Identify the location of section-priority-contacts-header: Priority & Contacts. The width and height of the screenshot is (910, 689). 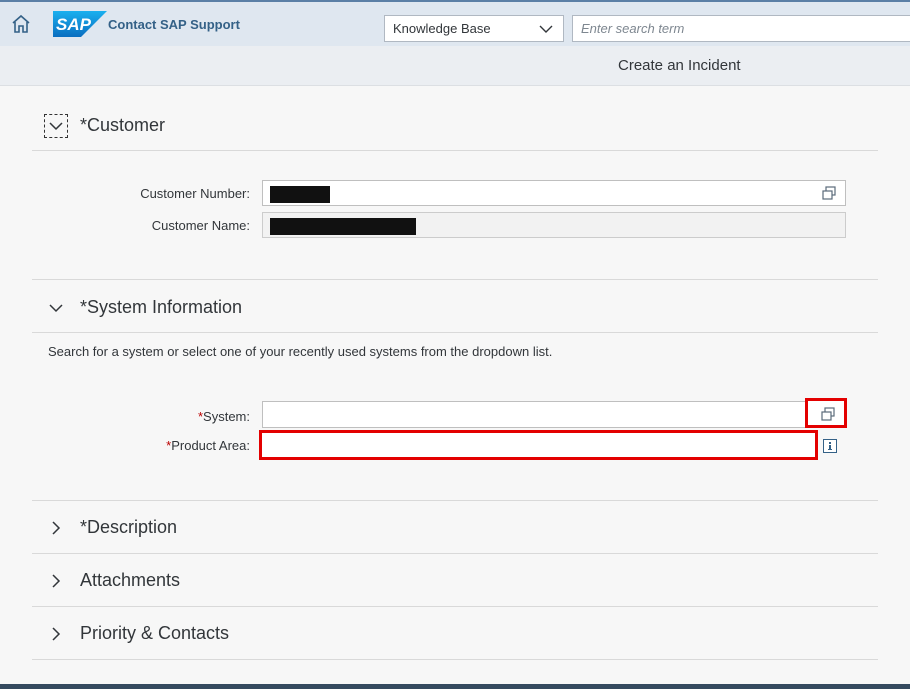
(455, 634).